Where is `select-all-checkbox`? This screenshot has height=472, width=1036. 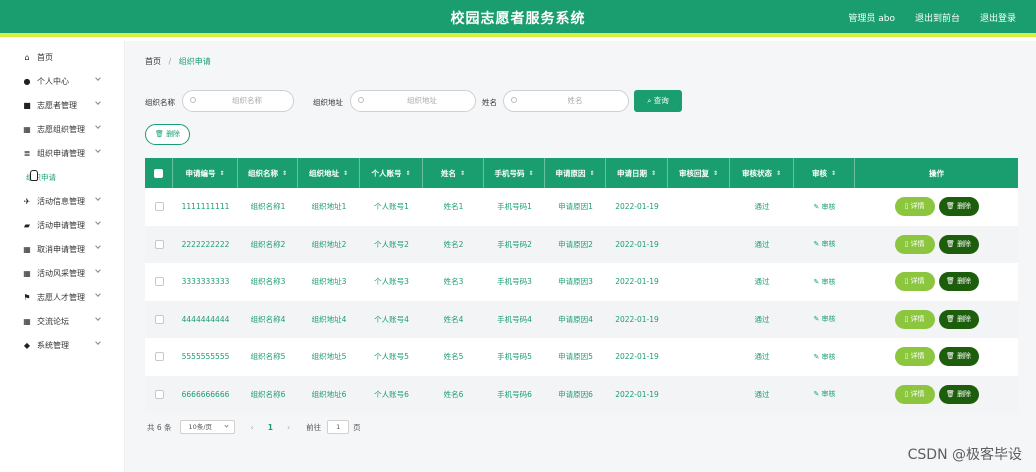
select-all-checkbox is located at coordinates (159, 173).